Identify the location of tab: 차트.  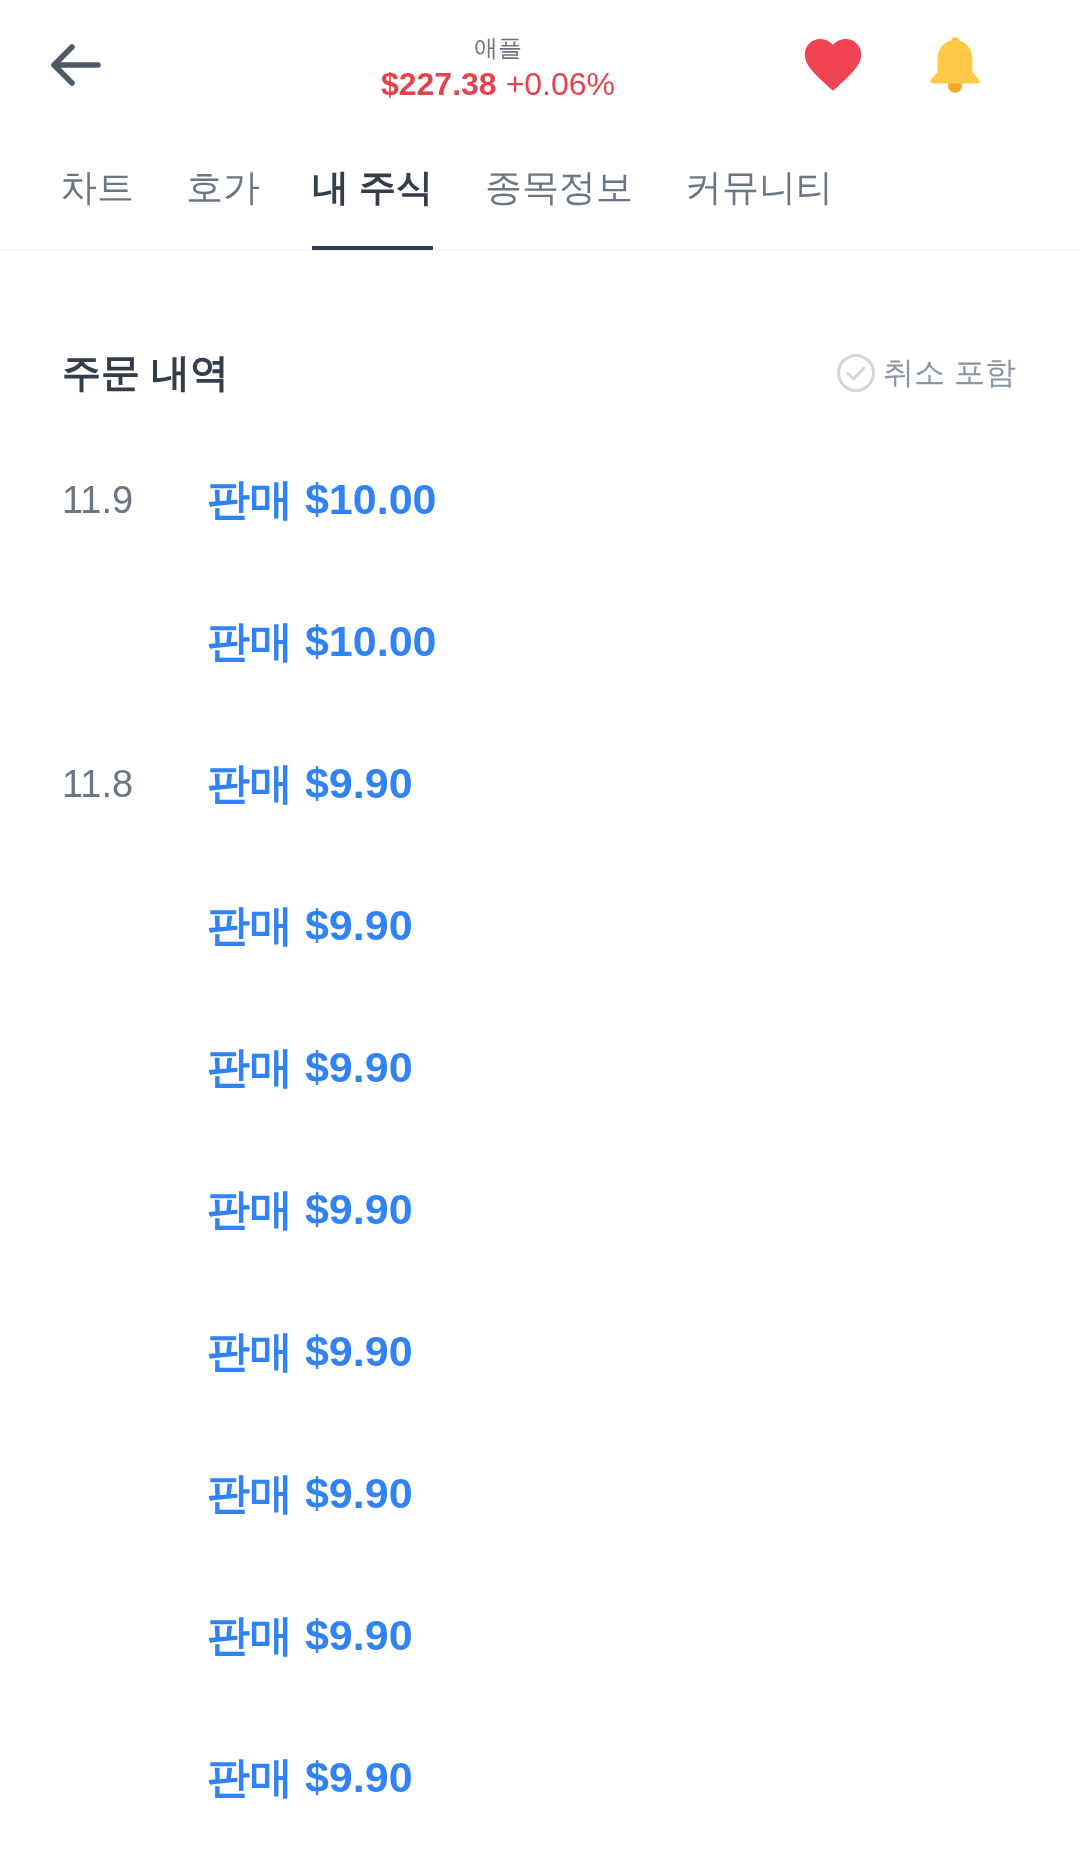
(97, 190).